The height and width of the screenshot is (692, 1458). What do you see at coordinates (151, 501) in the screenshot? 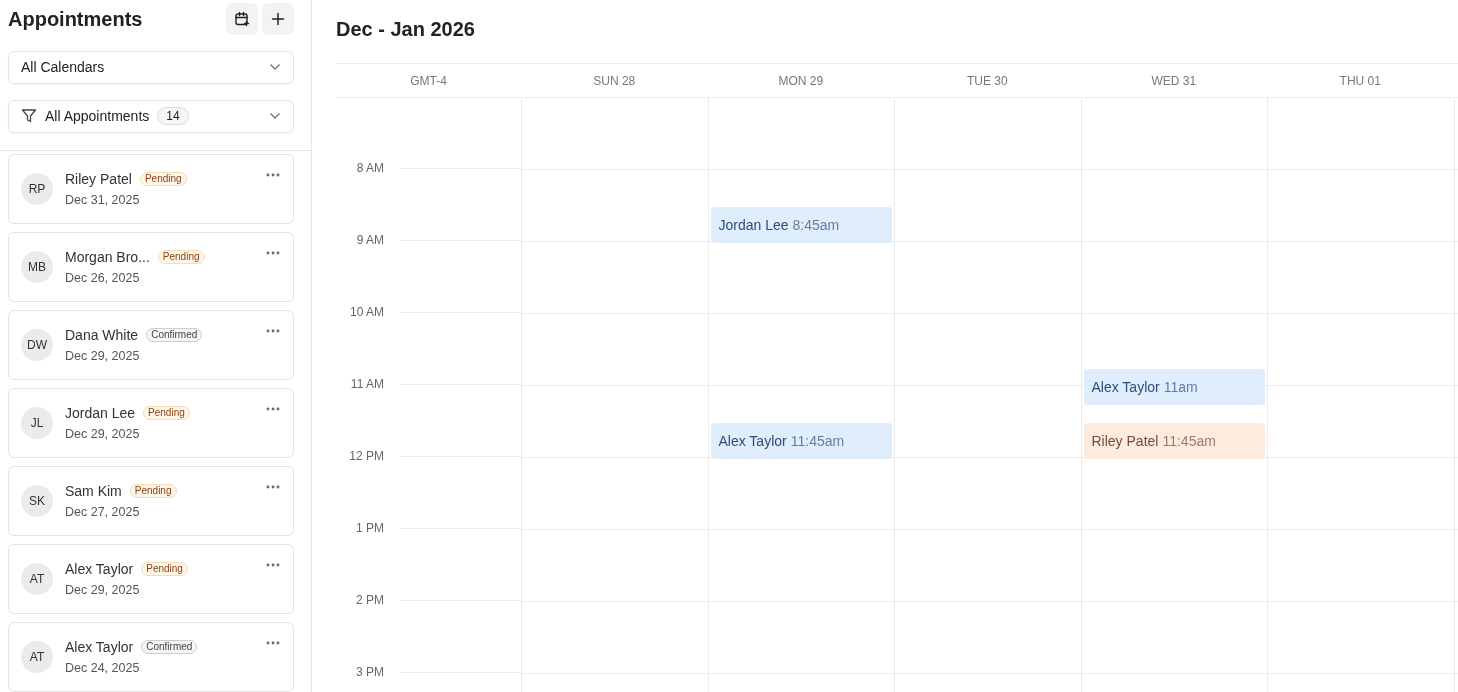
I see `appointment-card: SK Sam Kim Pending Dec 27, 2025` at bounding box center [151, 501].